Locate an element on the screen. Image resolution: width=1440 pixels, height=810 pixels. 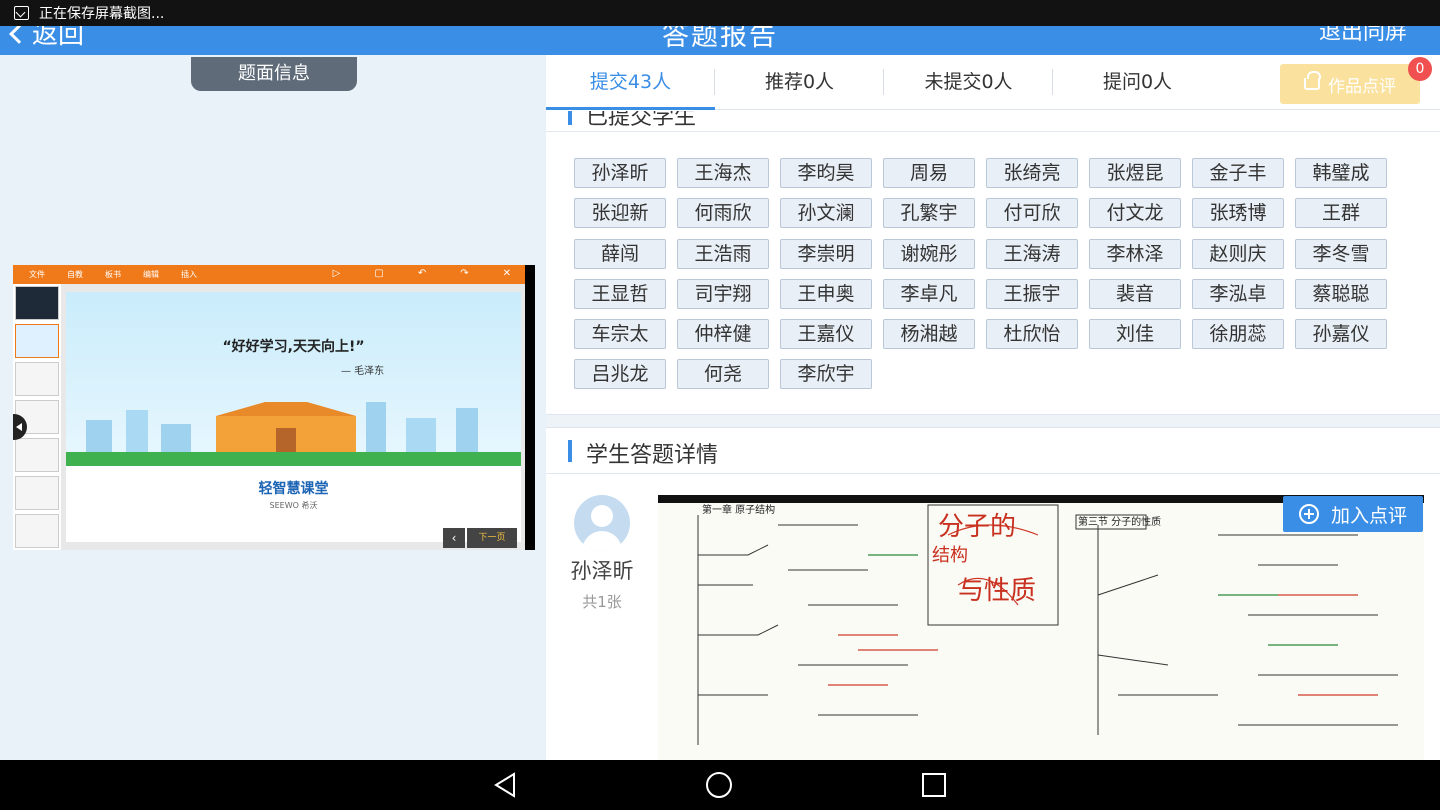
menu-item: 自教 is located at coordinates (75, 274).